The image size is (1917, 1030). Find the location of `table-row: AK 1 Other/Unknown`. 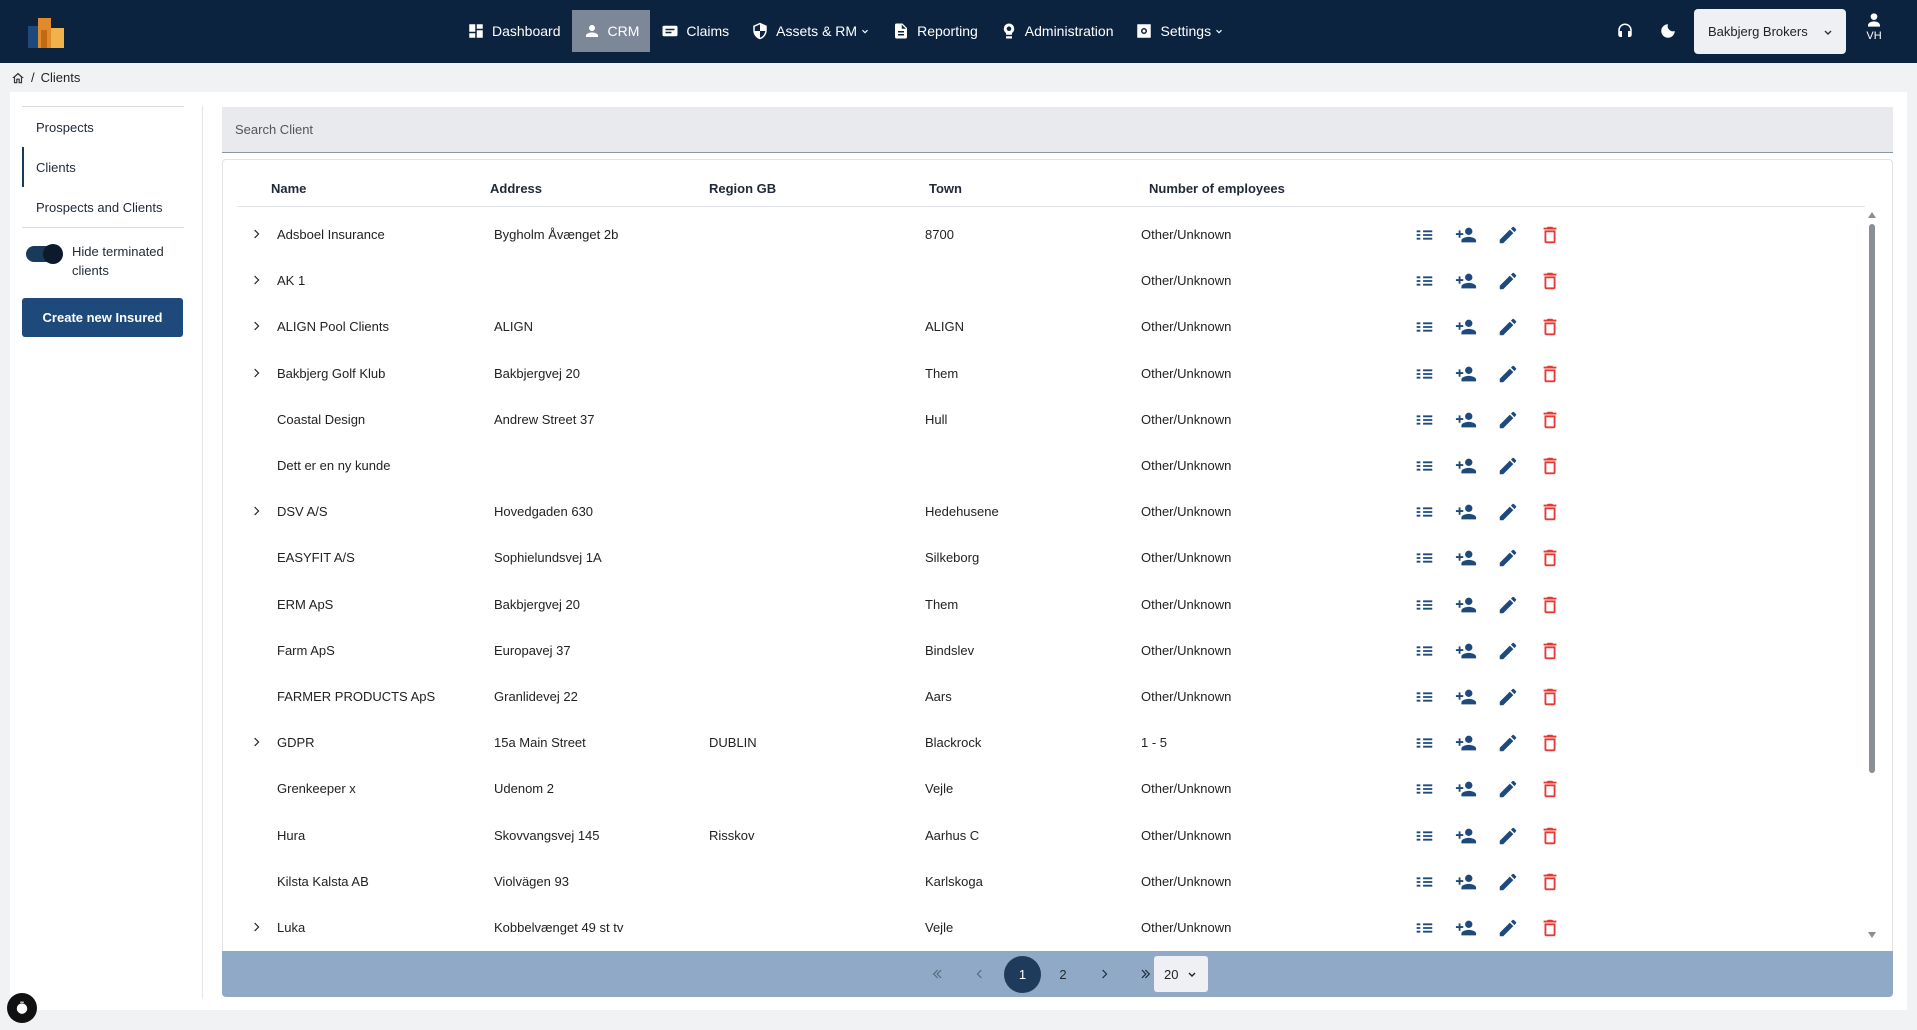

table-row: AK 1 Other/Unknown is located at coordinates (1051, 281).